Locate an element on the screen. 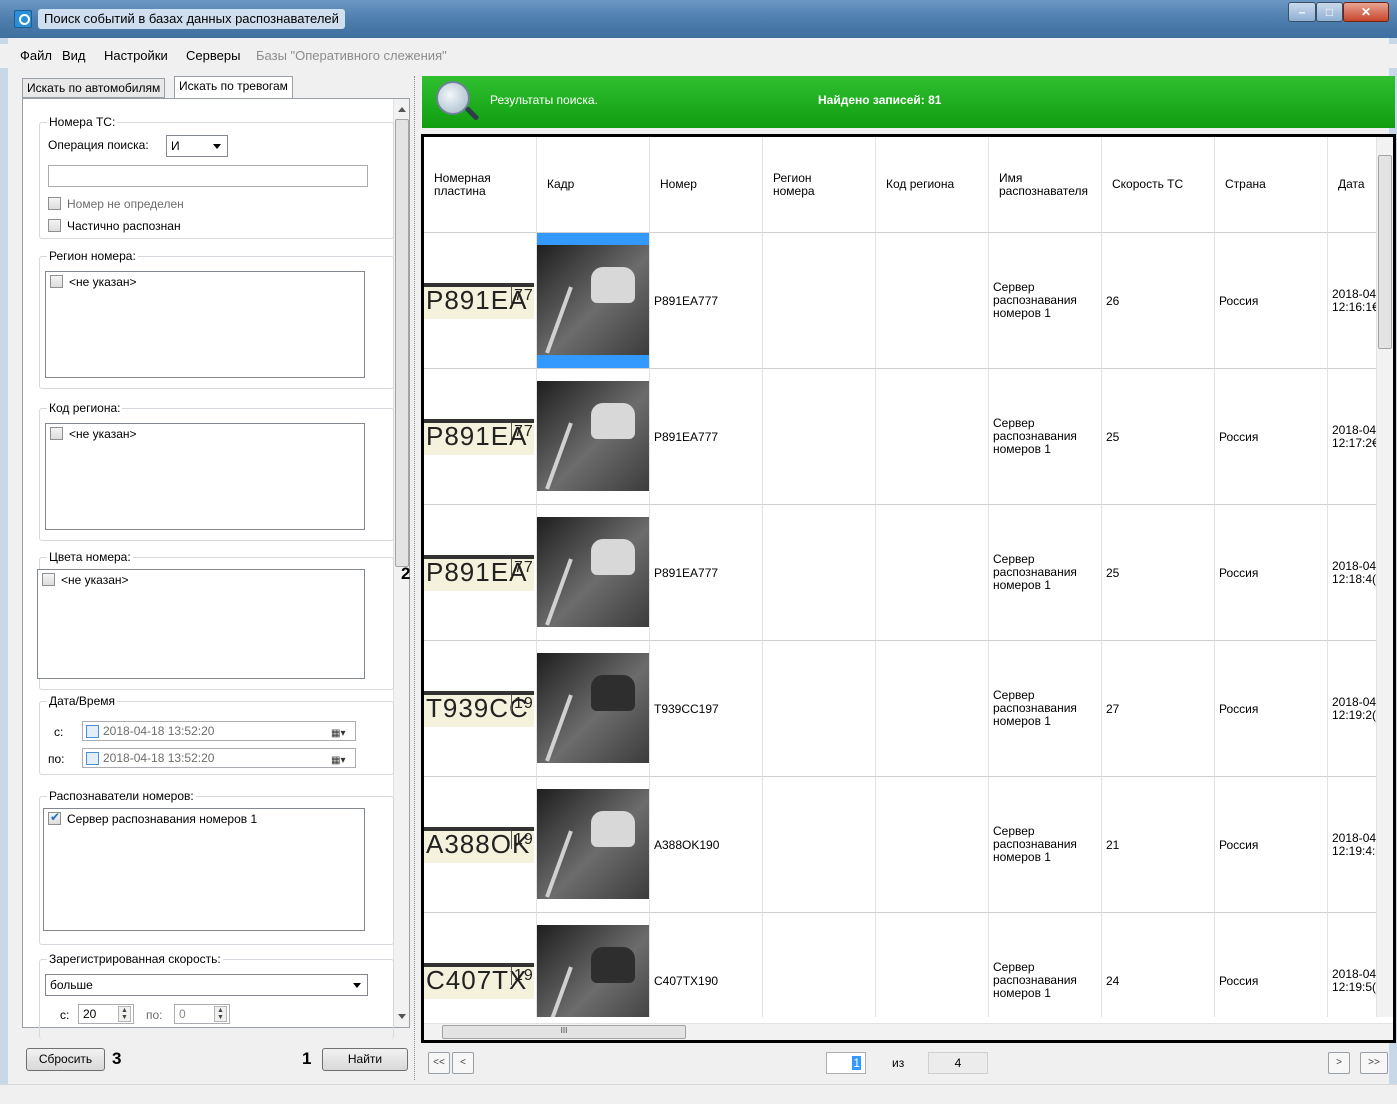  plate-colors-list: <не указан> is located at coordinates (201, 624).